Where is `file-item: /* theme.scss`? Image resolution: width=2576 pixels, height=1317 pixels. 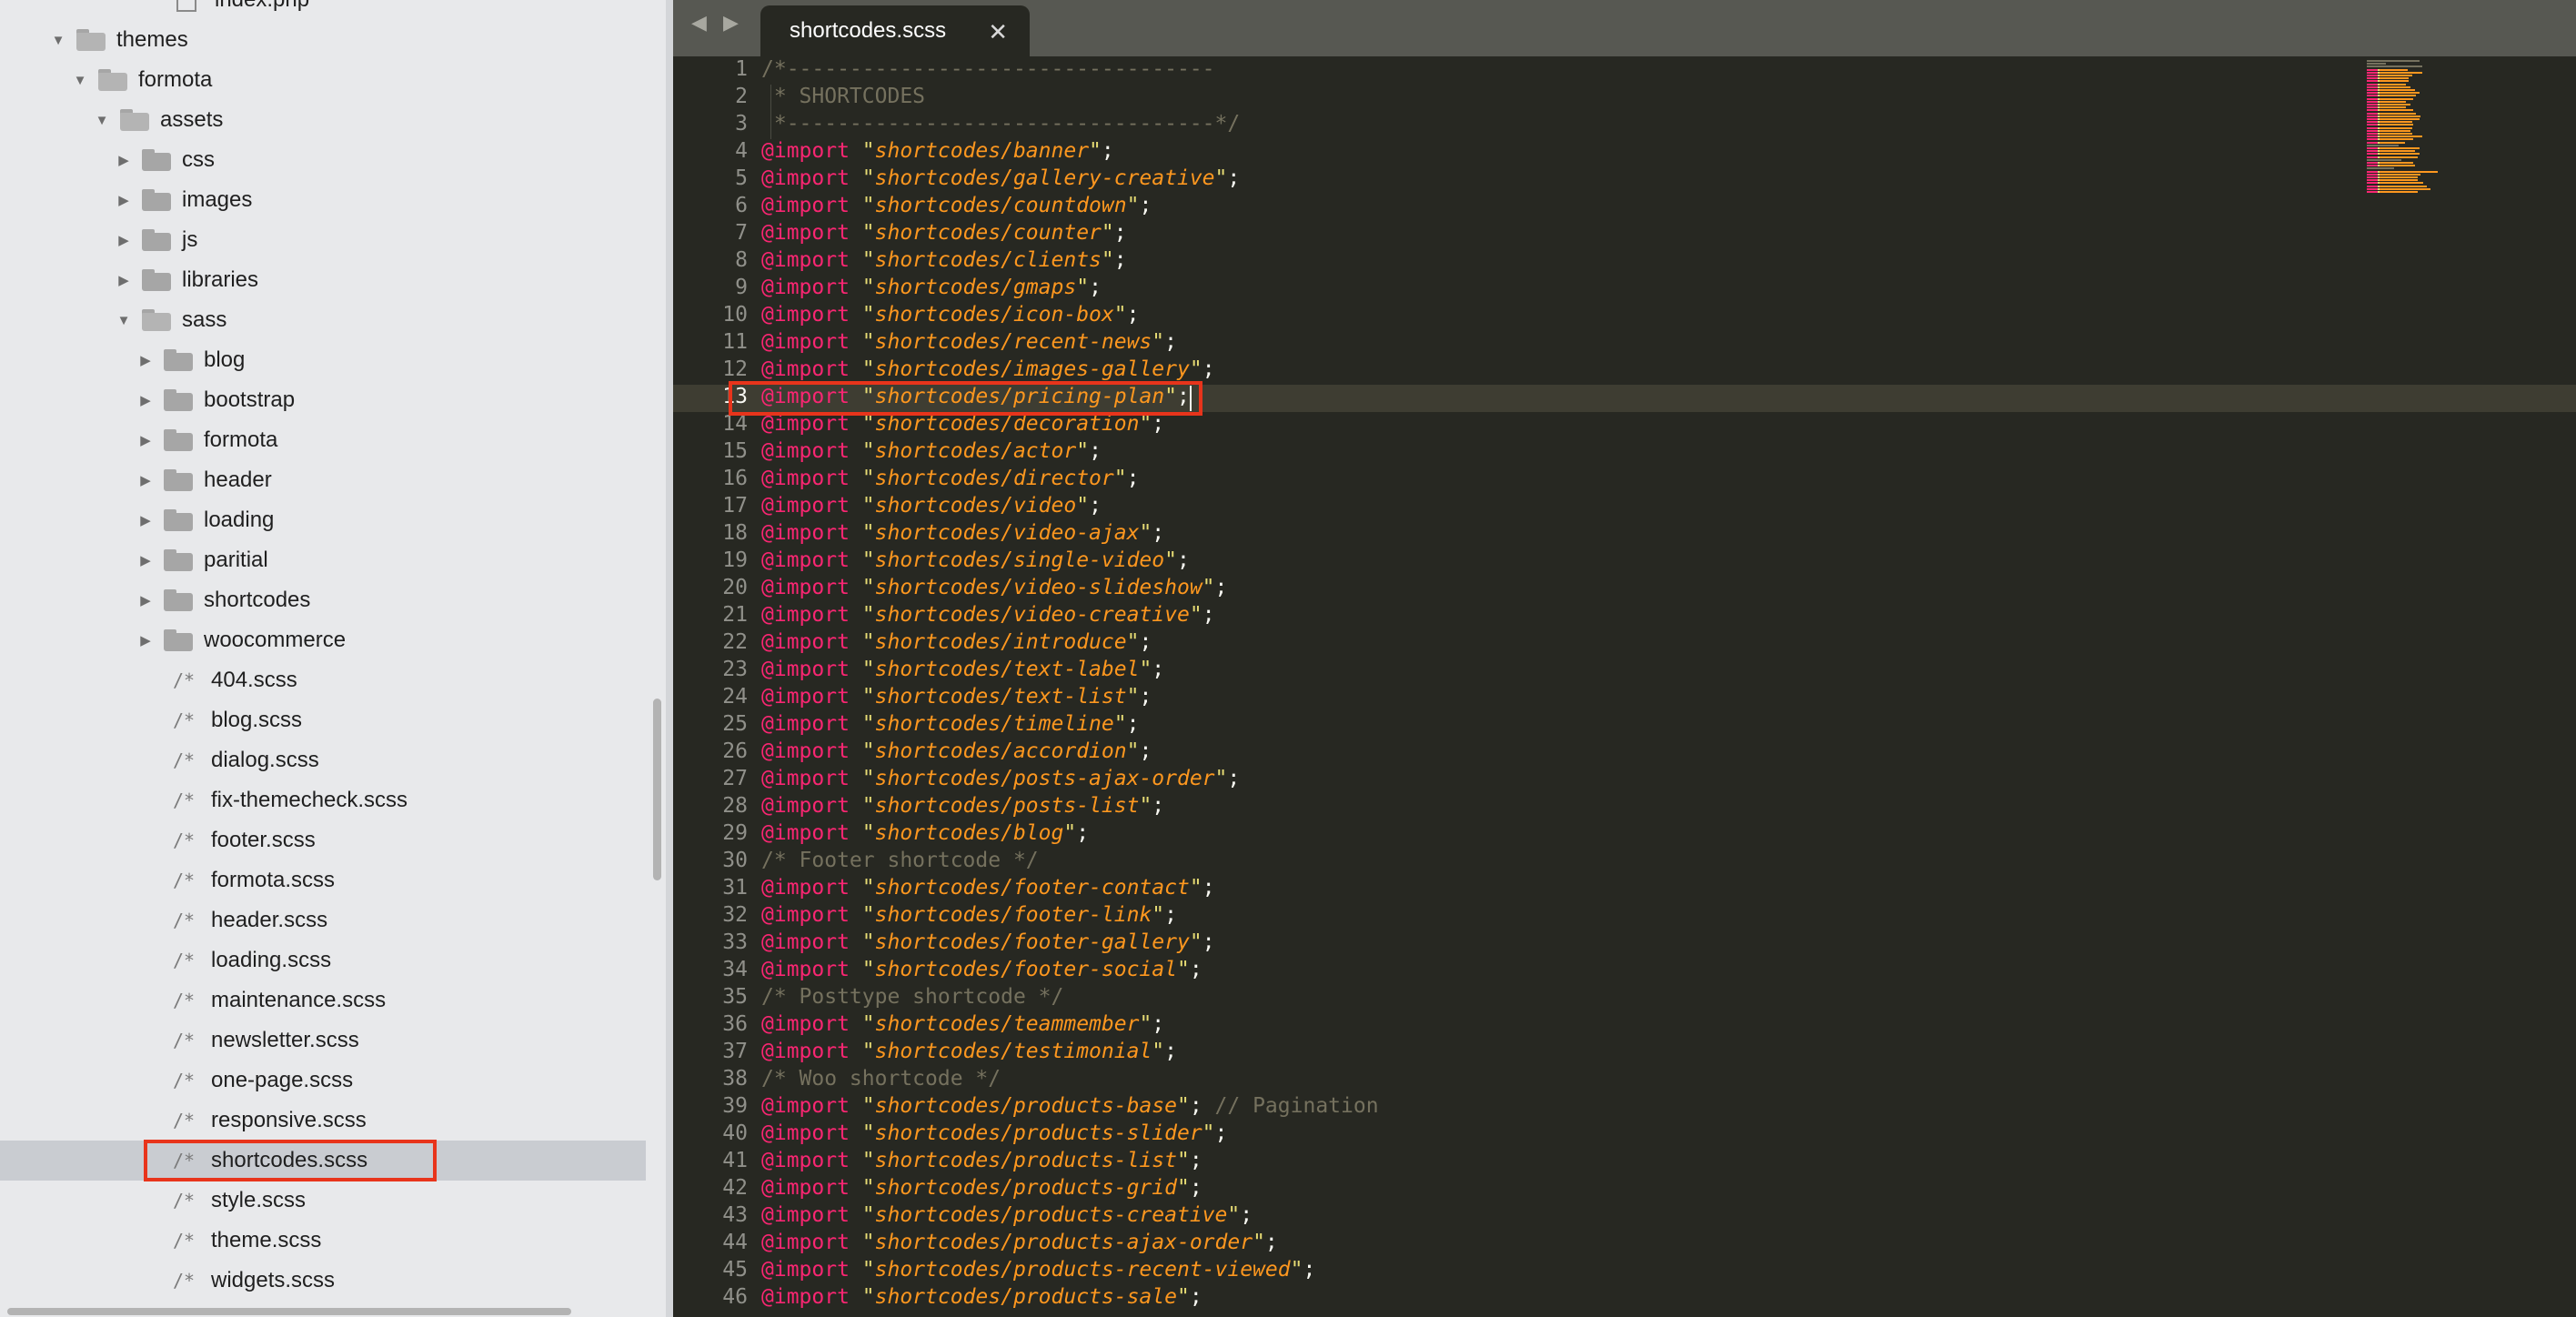
file-item: /* theme.scss is located at coordinates (323, 1241).